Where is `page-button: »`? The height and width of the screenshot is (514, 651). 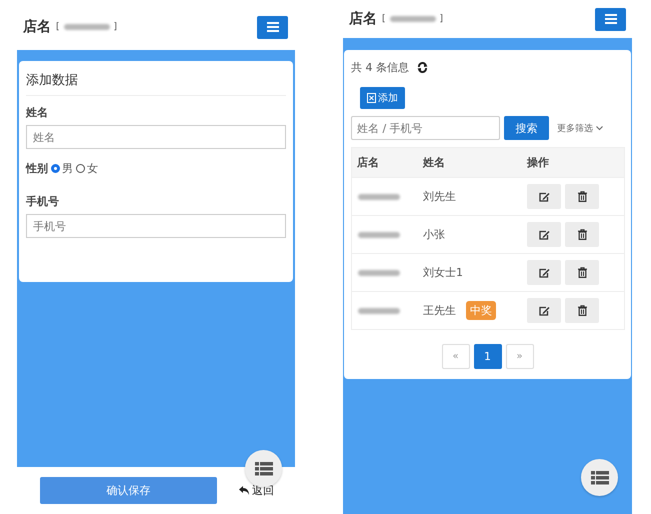
page-button: » is located at coordinates (520, 356).